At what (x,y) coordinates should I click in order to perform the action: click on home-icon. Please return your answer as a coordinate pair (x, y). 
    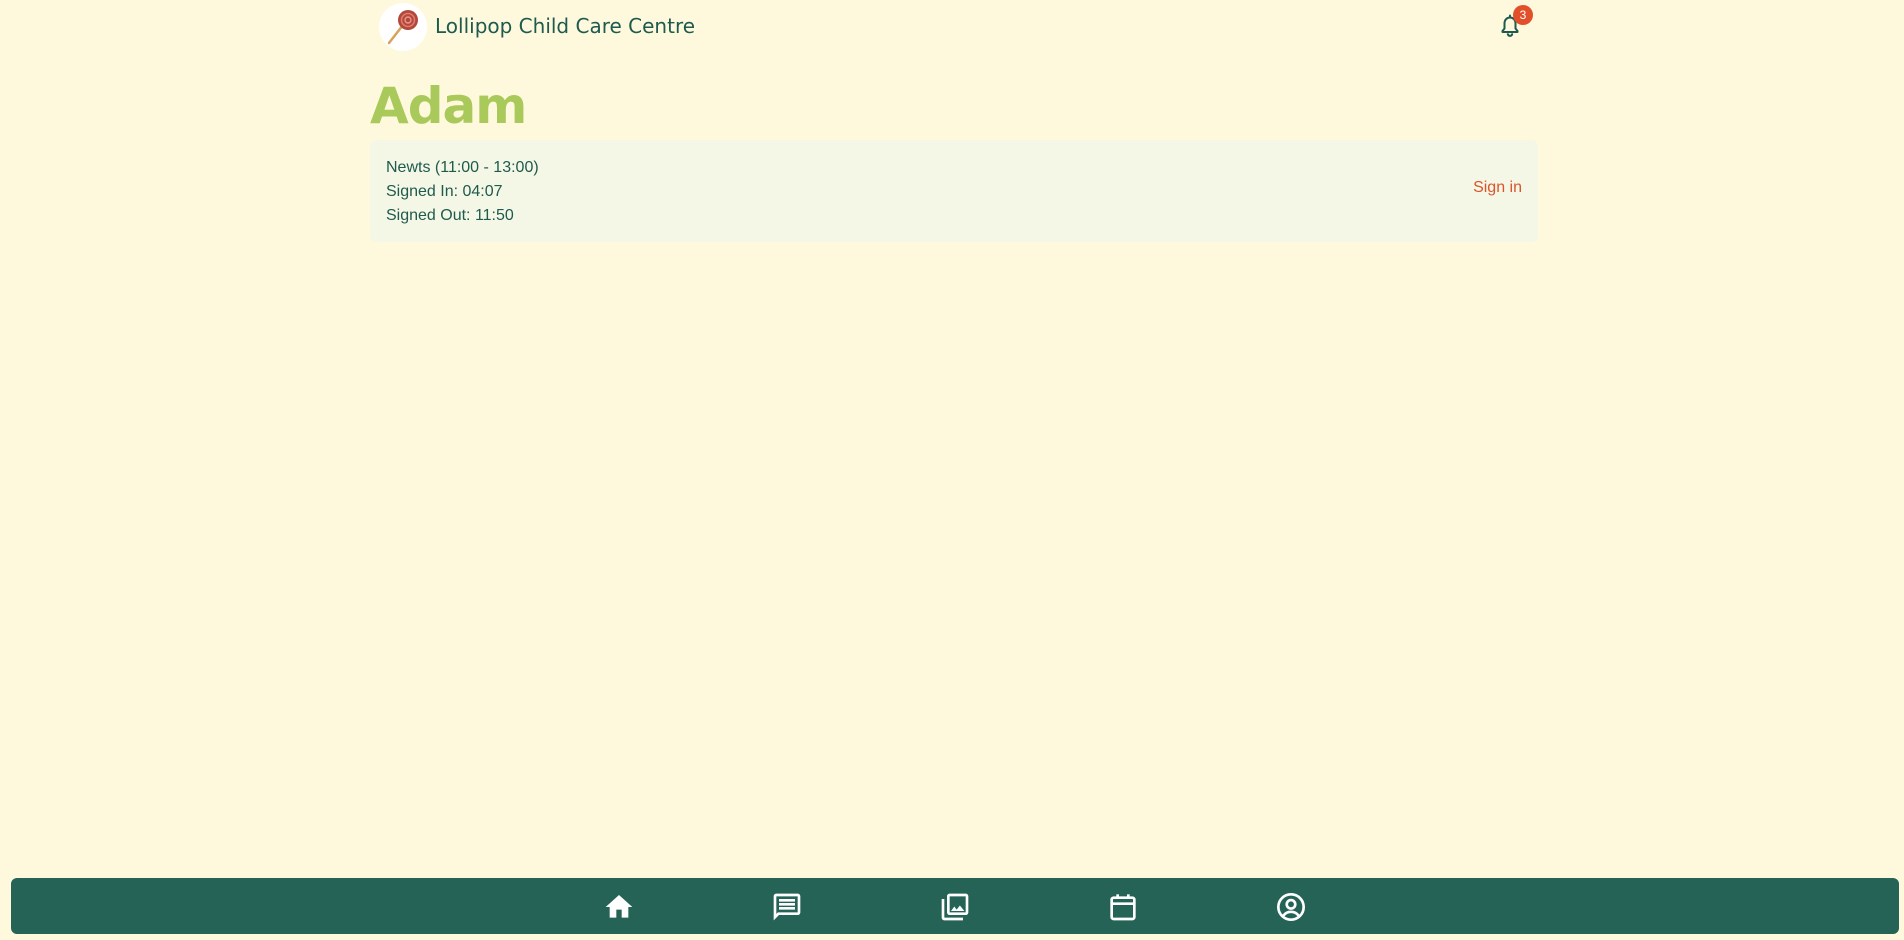
    Looking at the image, I should click on (619, 906).